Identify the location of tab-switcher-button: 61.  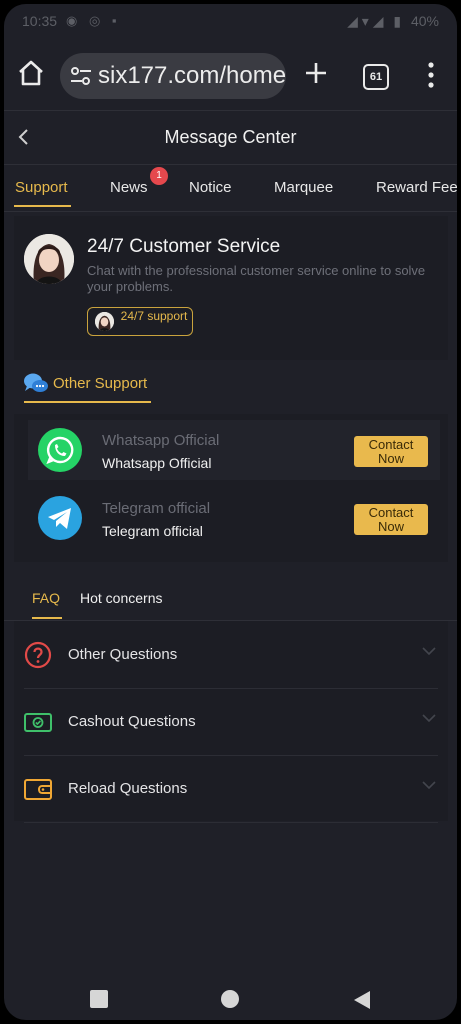
(376, 77).